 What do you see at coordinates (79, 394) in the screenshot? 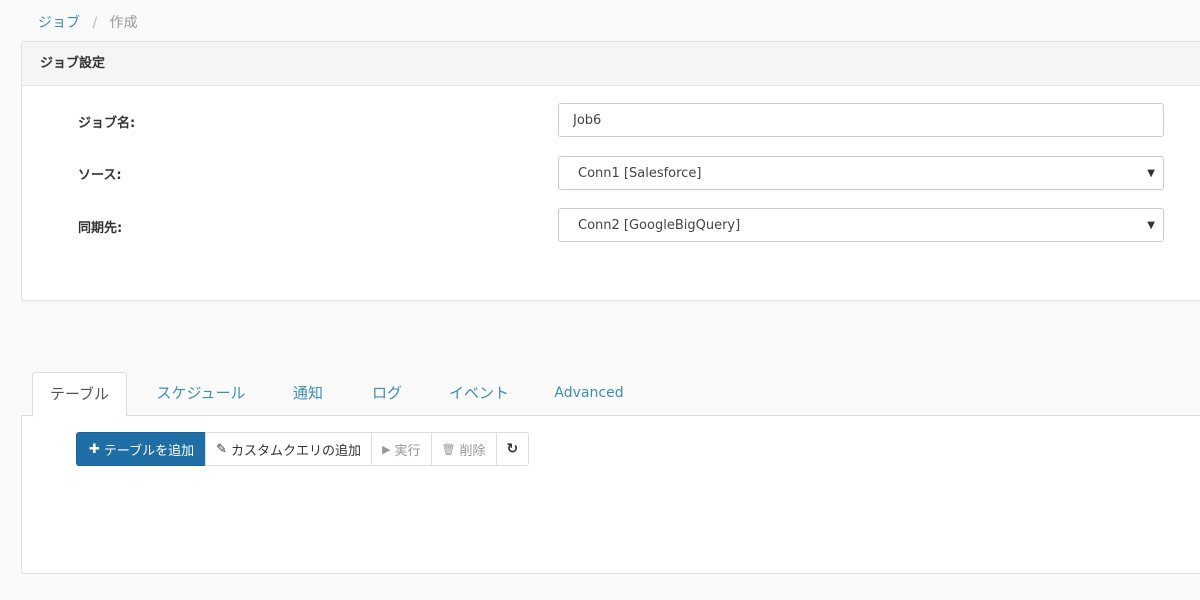
I see `tab-table: テーブル` at bounding box center [79, 394].